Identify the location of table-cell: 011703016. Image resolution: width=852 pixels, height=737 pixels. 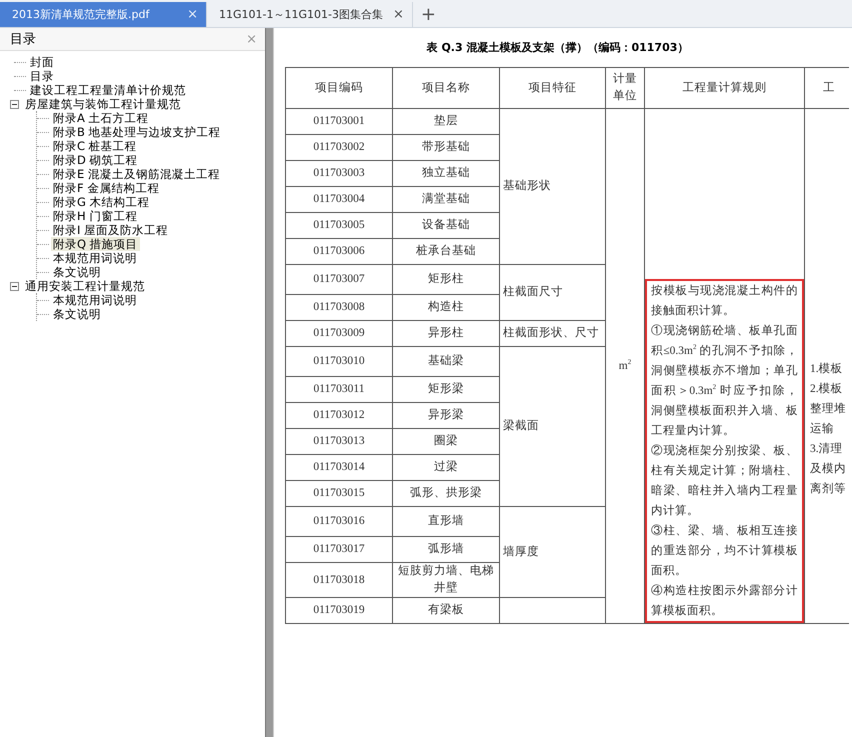
(339, 521).